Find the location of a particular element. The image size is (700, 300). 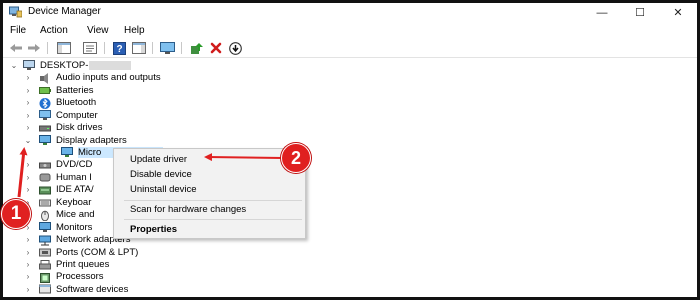

callout-step-1: 1 is located at coordinates (16, 214).